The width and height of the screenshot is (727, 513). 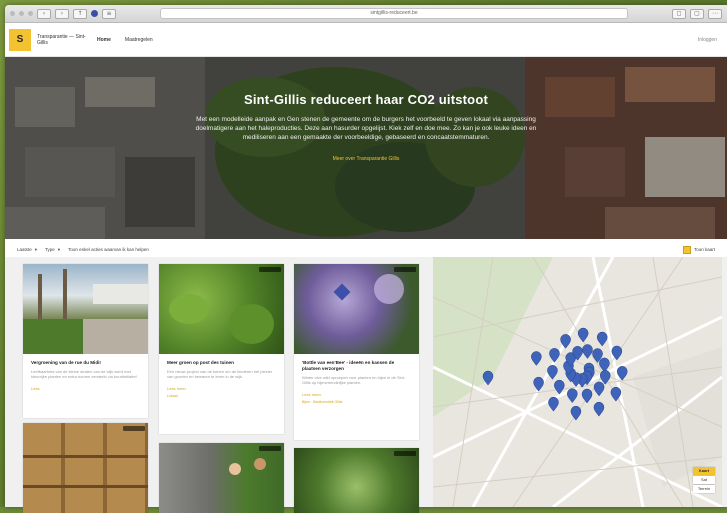 I want to click on tabs-button: ▢, so click(x=697, y=14).